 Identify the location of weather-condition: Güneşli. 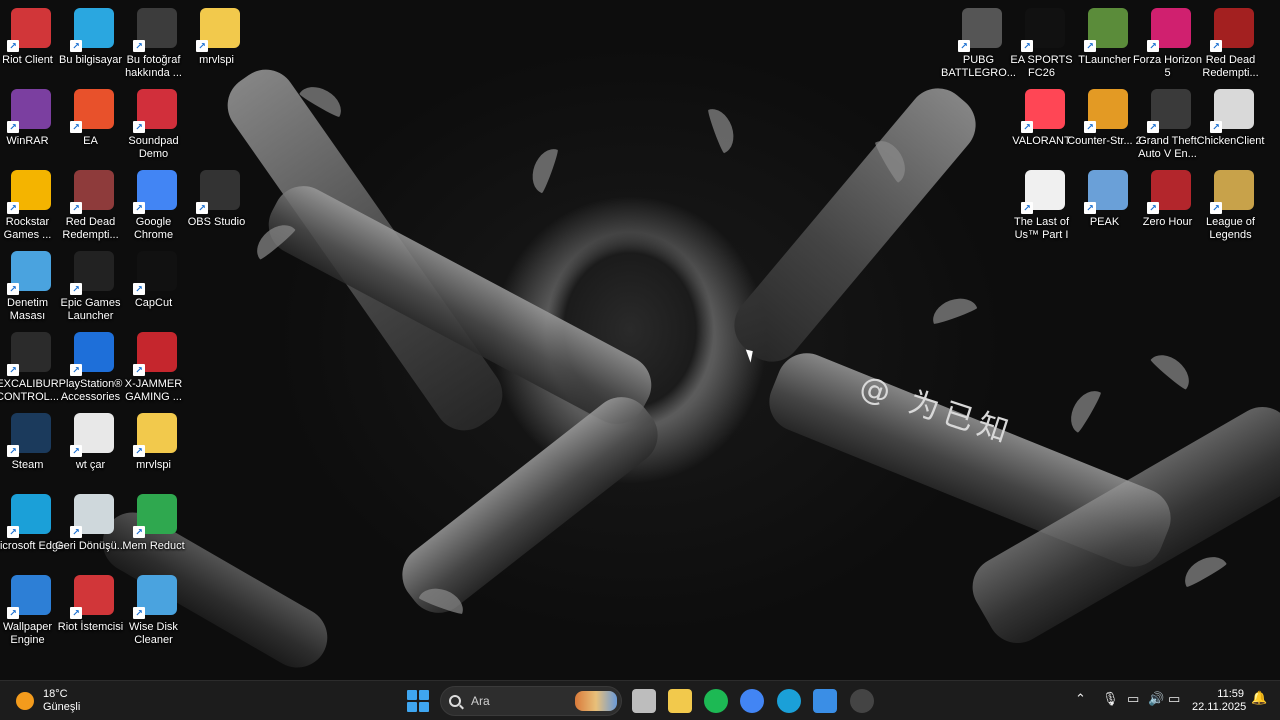
(62, 707).